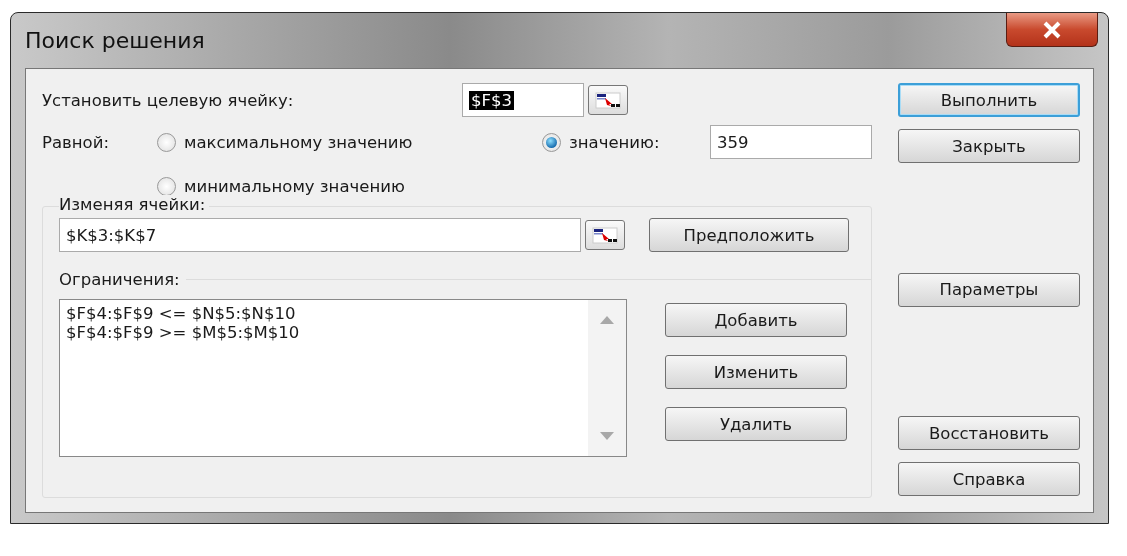 The height and width of the screenshot is (556, 1127). What do you see at coordinates (320, 235) in the screenshot?
I see `changing-cells-field: $K$3:$K$7` at bounding box center [320, 235].